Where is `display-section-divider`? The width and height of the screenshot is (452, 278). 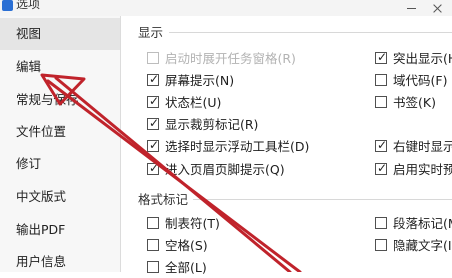 display-section-divider is located at coordinates (310, 32).